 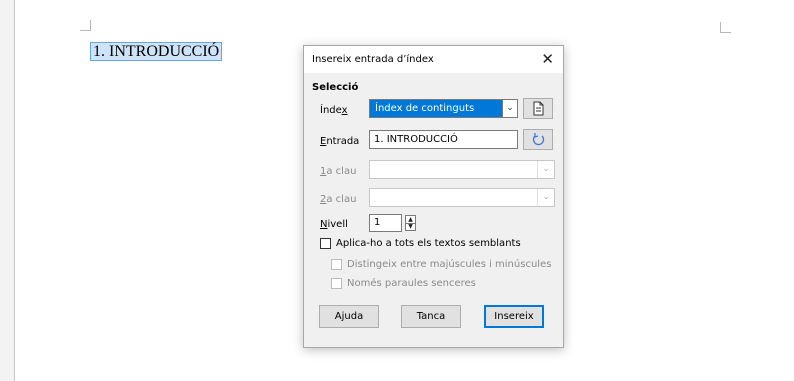 I want to click on insert-button: Insereix, so click(x=514, y=316).